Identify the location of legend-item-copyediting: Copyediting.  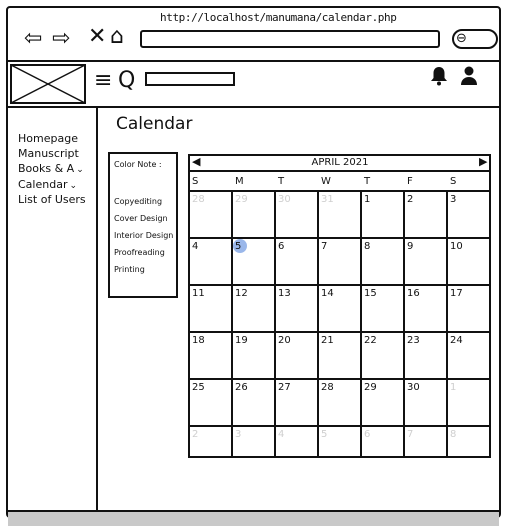
(138, 201).